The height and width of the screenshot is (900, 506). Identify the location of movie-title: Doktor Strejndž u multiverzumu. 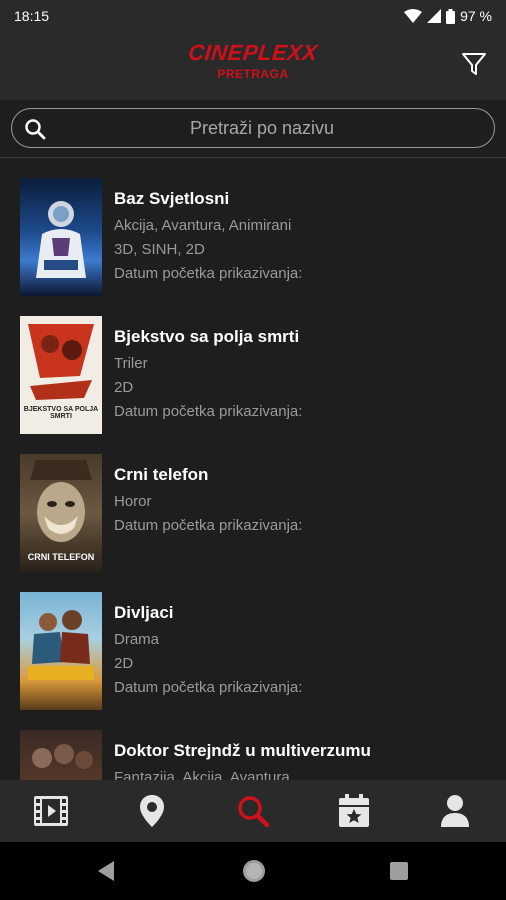
(242, 750).